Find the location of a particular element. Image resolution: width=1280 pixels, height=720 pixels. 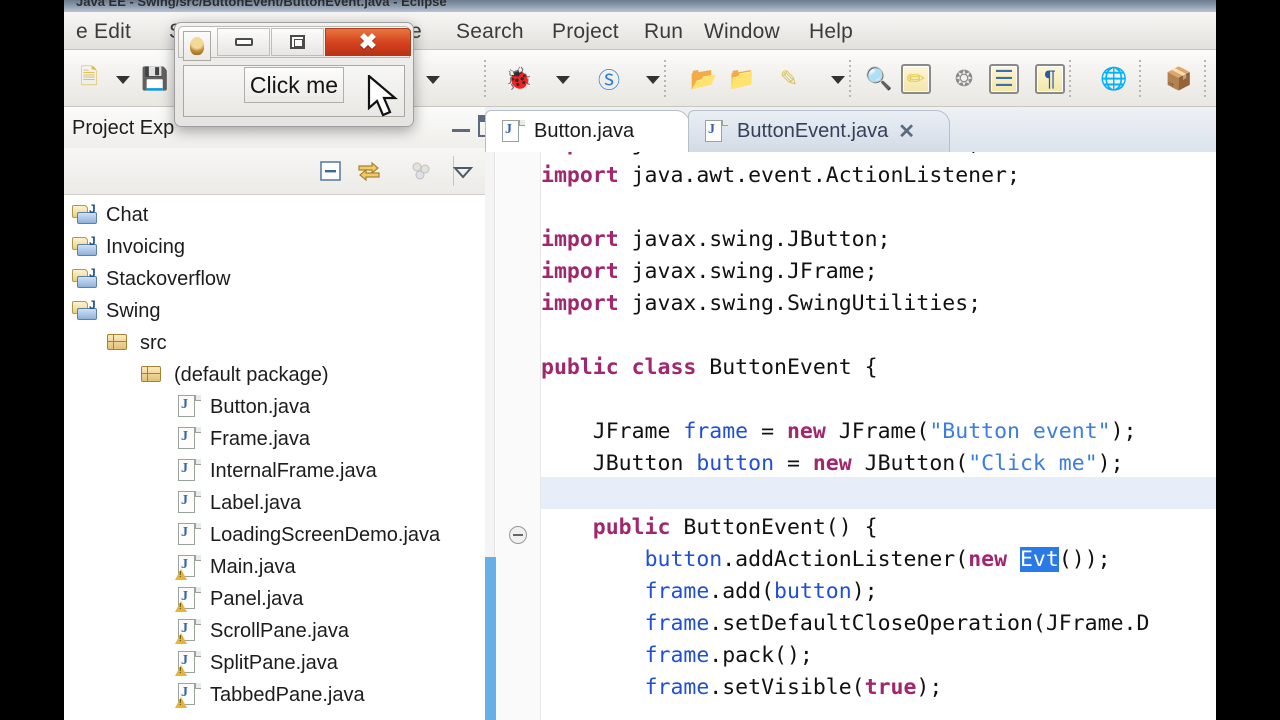

tree-item-tabbedpane-java: J! TabbedPane.java is located at coordinates (270, 695).